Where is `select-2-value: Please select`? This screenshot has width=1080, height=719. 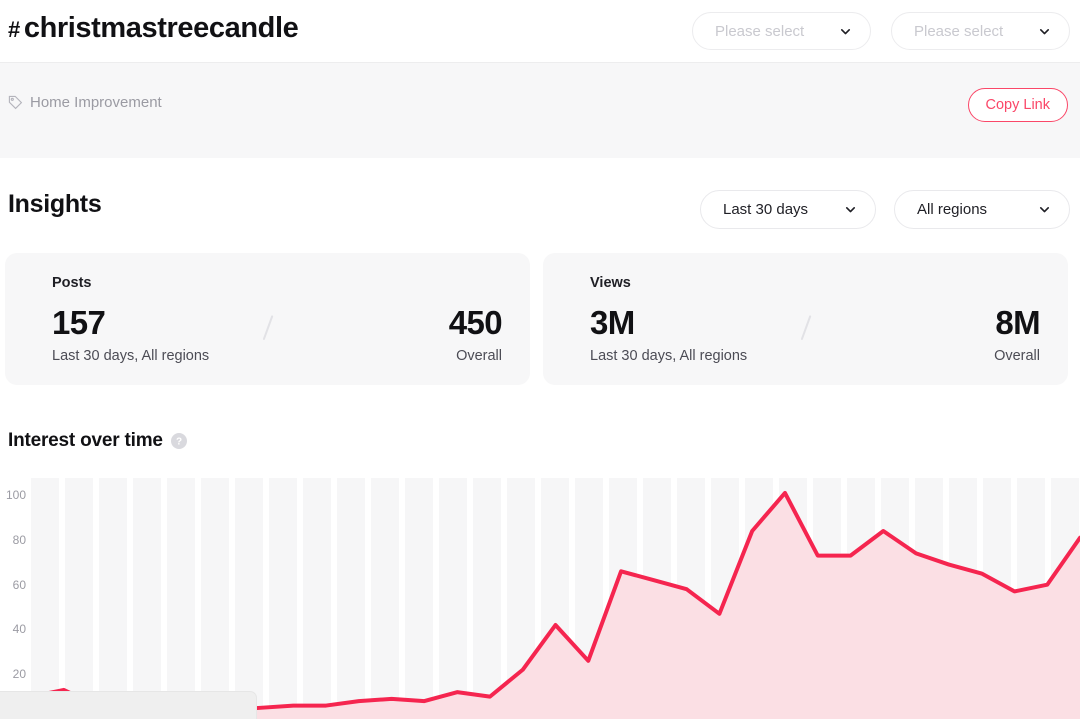
select-2-value: Please select is located at coordinates (959, 31).